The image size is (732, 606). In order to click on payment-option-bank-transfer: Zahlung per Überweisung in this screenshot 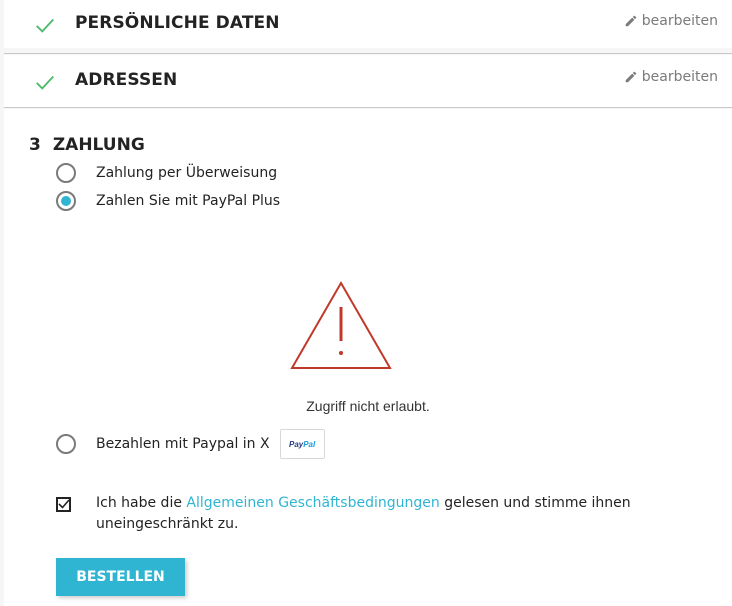, I will do `click(166, 173)`.